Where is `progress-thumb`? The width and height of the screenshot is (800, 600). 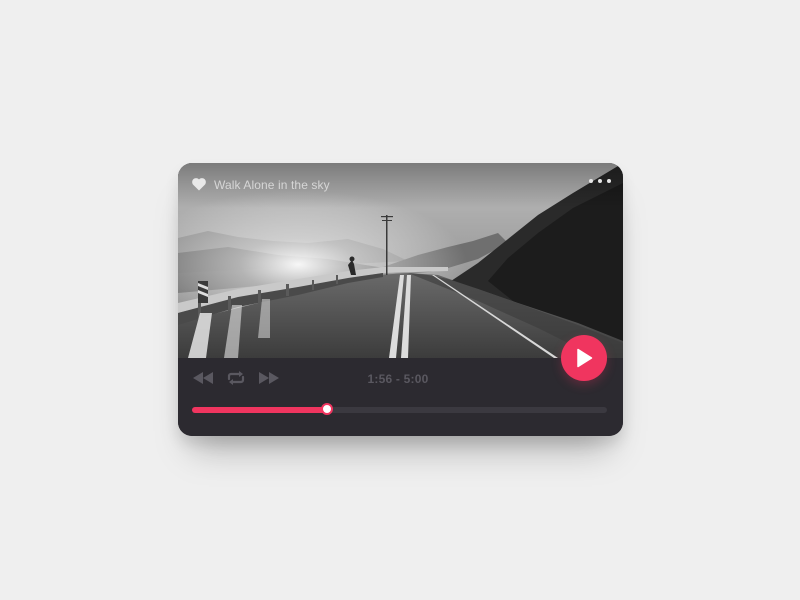 progress-thumb is located at coordinates (326, 409).